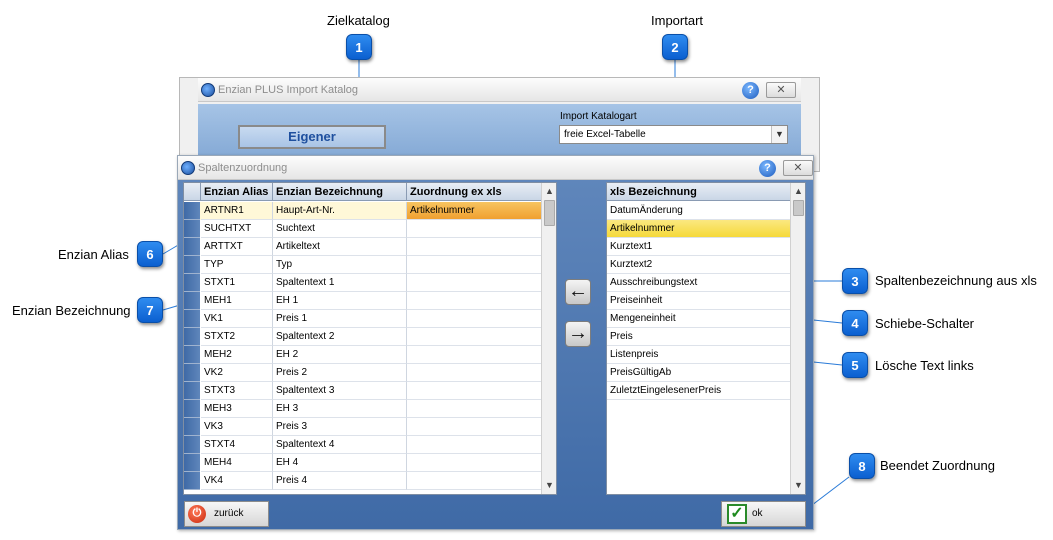 The height and width of the screenshot is (540, 1053). Describe the element at coordinates (474, 192) in the screenshot. I see `header-zuordnung: Zuordnung ex xls` at that location.